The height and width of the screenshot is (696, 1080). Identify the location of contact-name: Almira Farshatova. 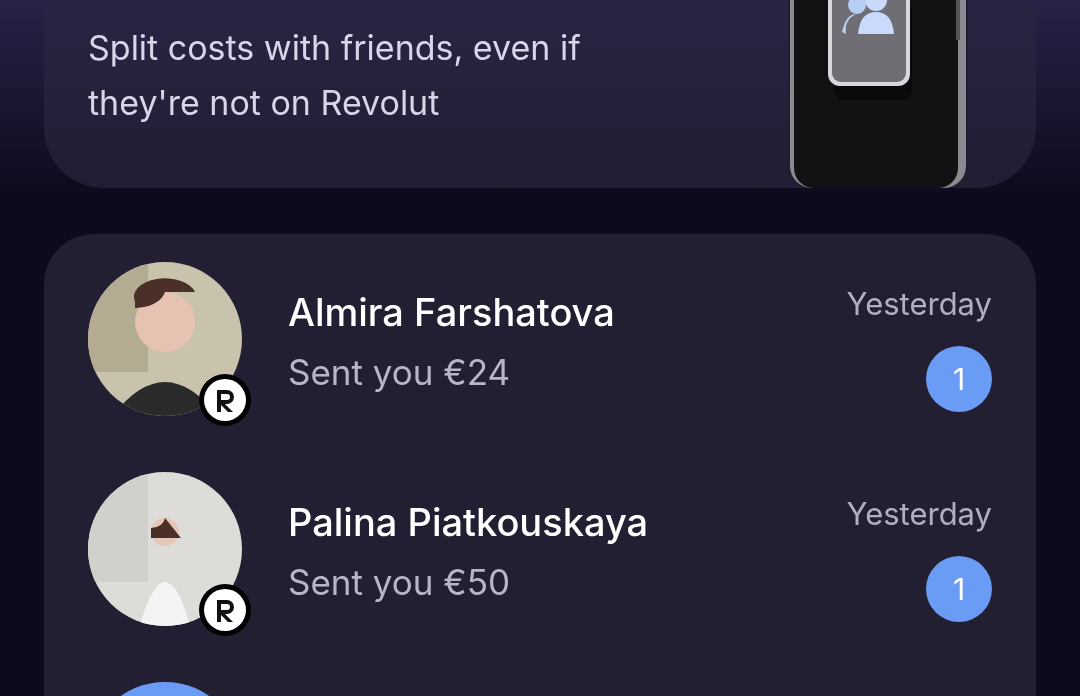
(452, 312).